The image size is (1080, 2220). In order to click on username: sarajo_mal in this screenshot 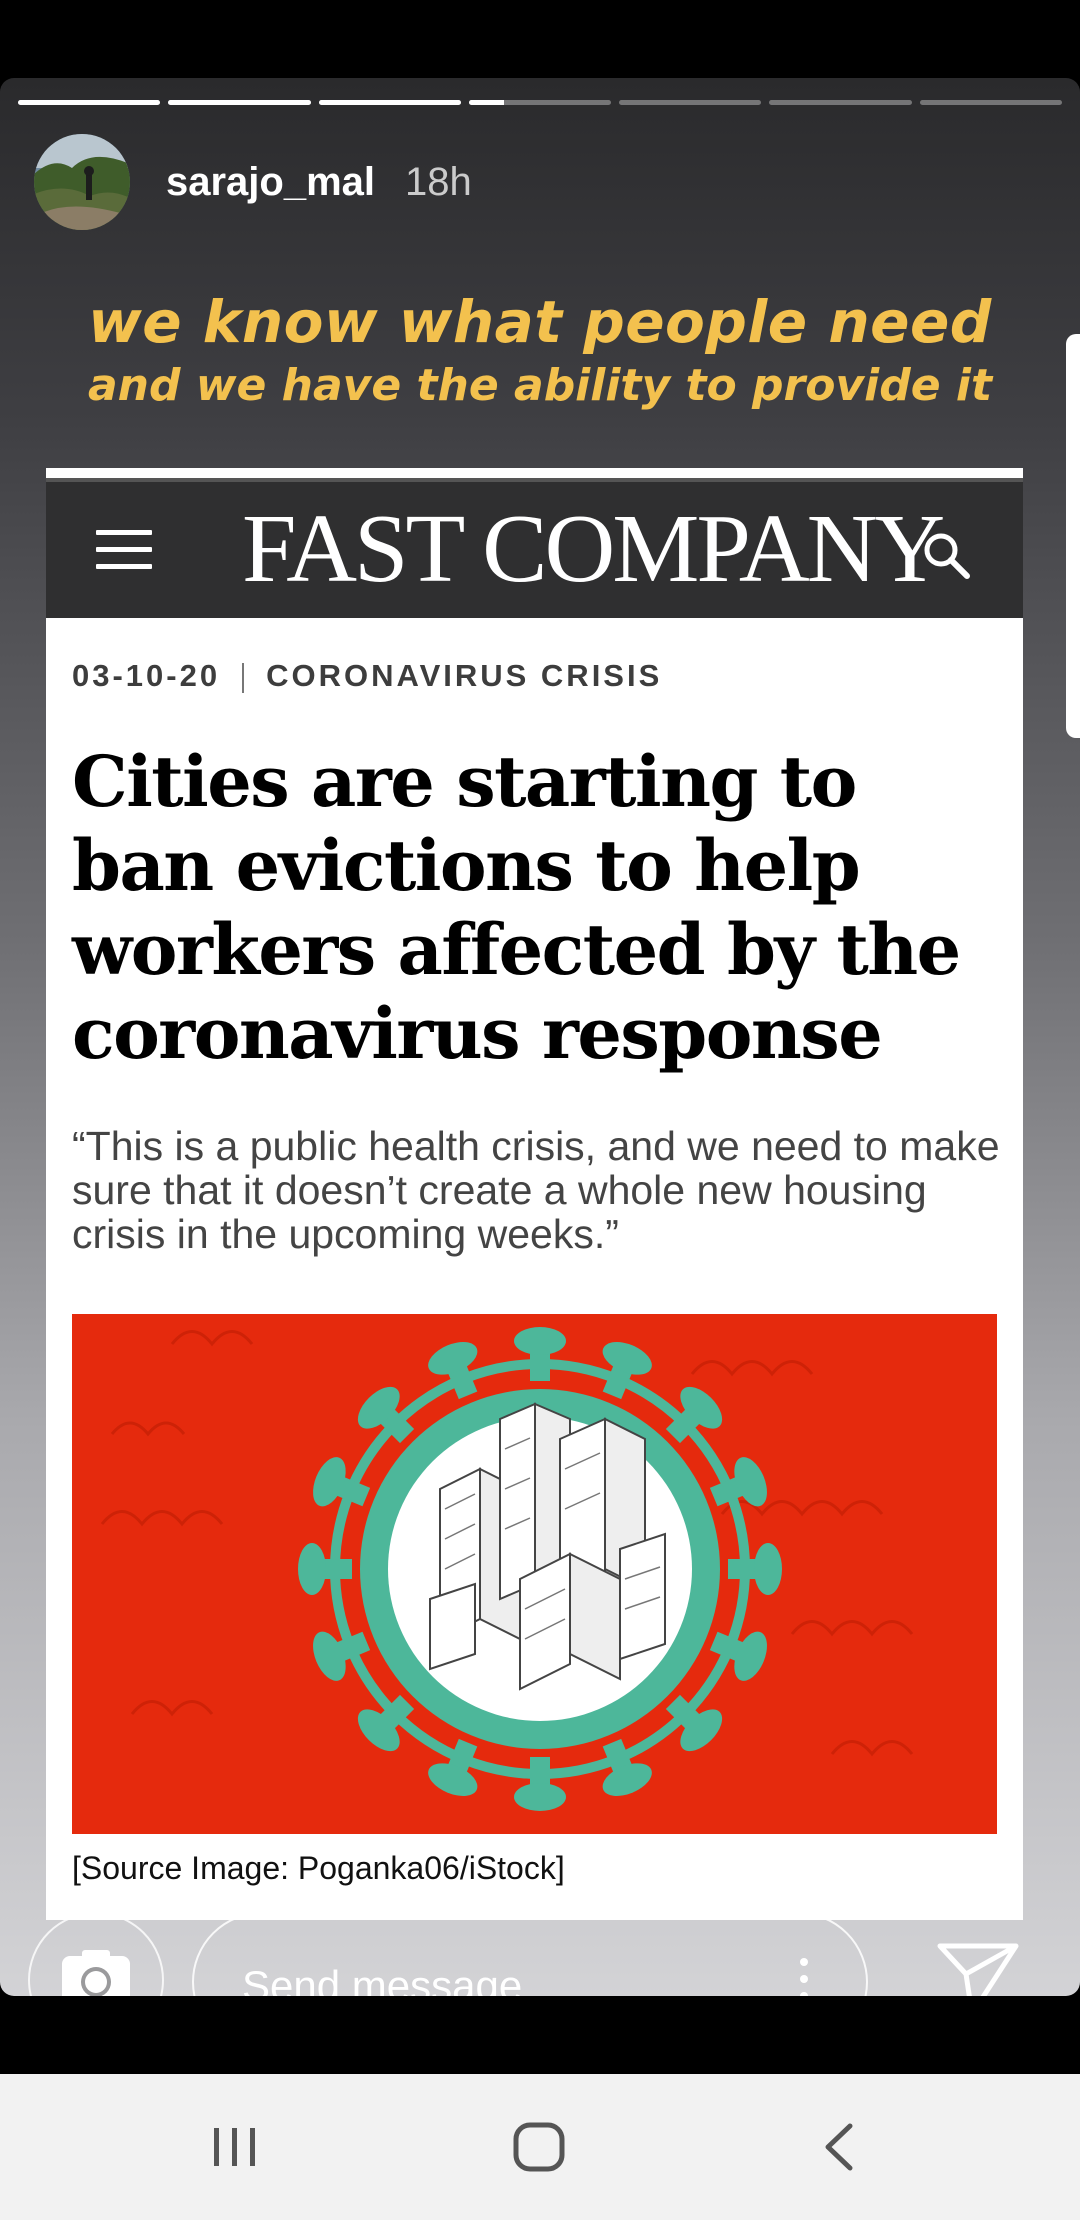, I will do `click(270, 182)`.